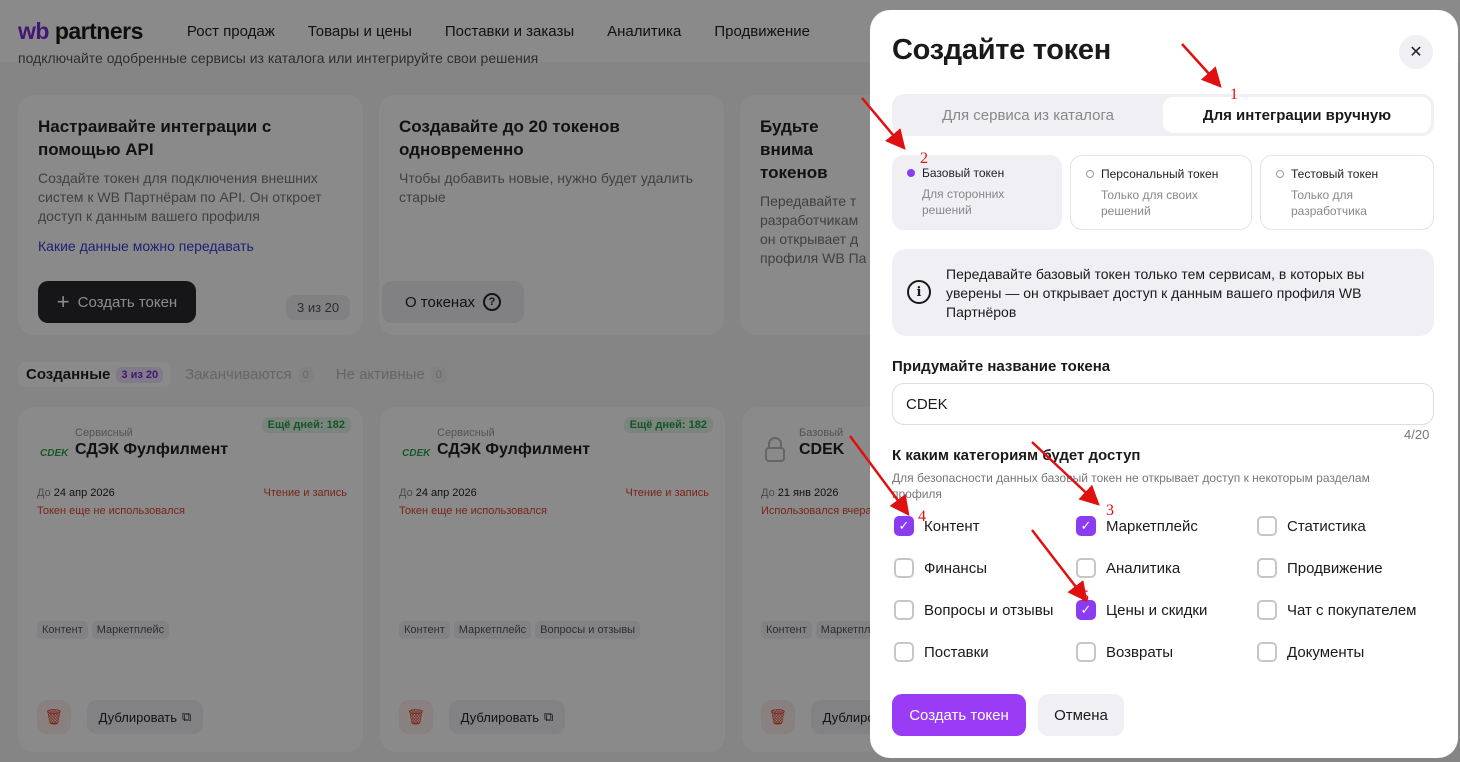 The height and width of the screenshot is (762, 1460). I want to click on annotation-number: 3, so click(1110, 510).